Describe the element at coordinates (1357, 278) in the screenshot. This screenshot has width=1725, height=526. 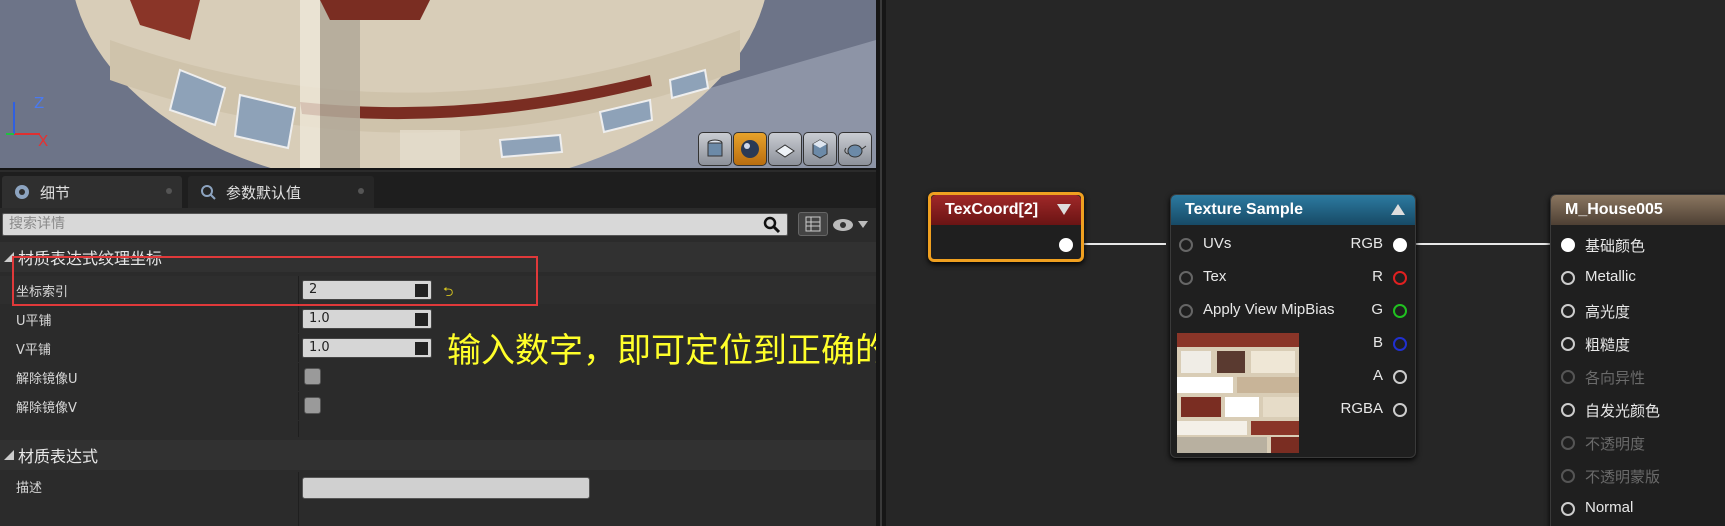
I see `output-r-row: R` at that location.